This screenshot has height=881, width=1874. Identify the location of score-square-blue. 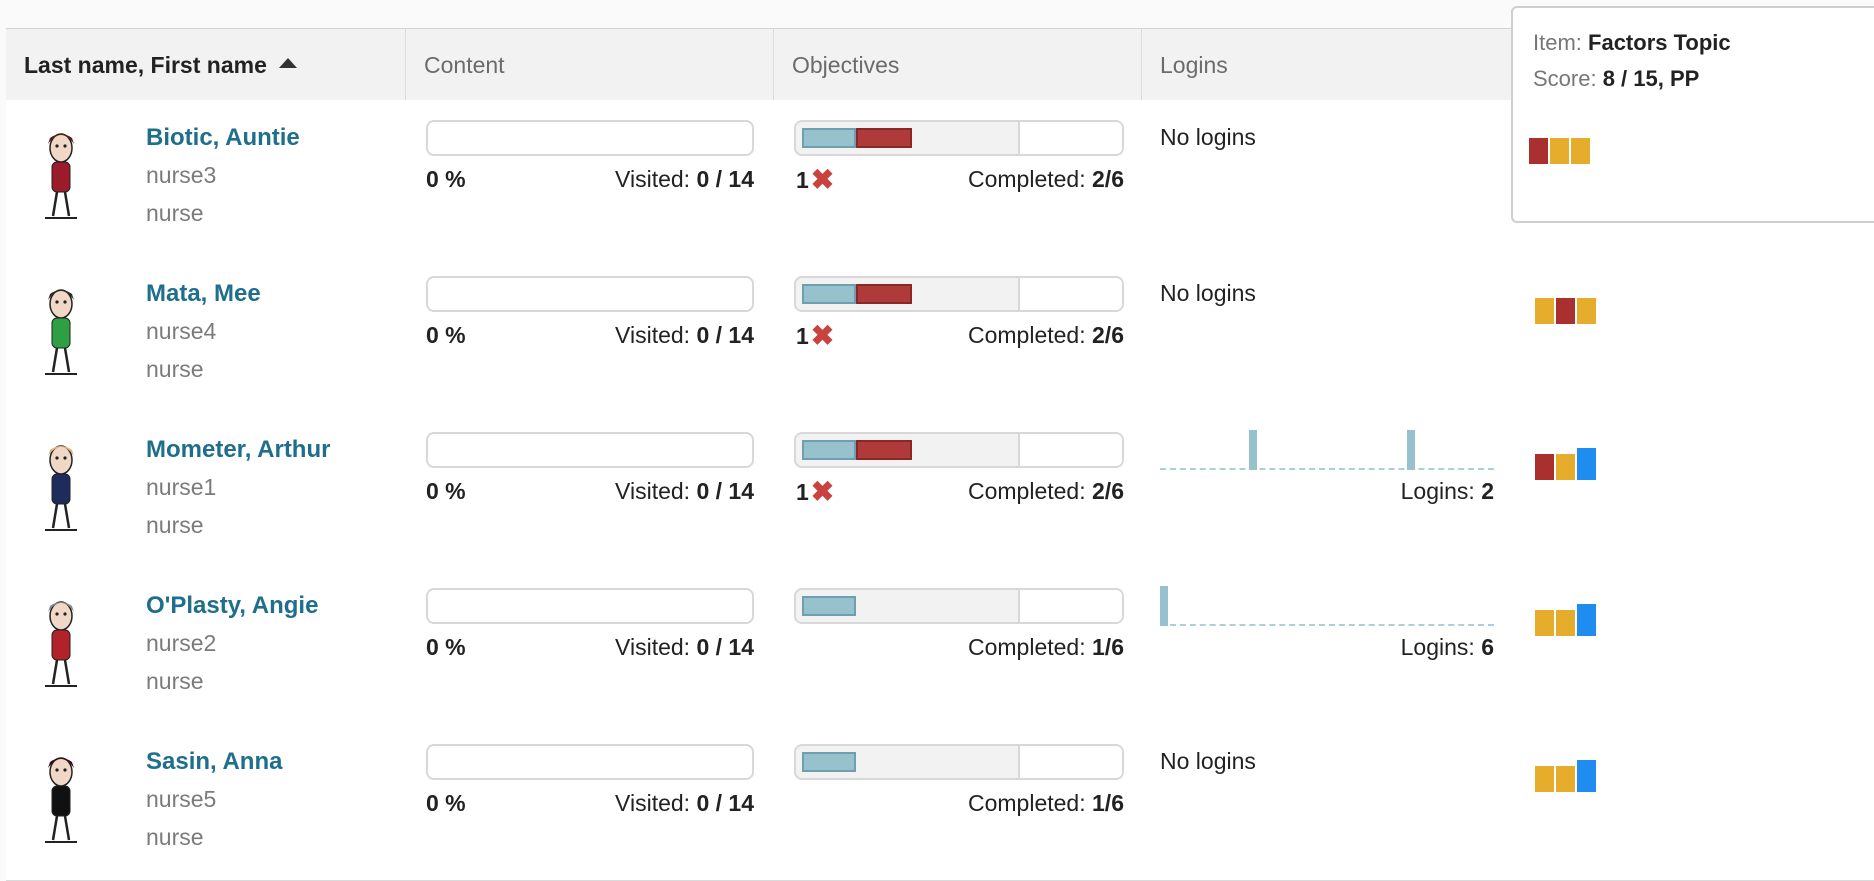
(1586, 464).